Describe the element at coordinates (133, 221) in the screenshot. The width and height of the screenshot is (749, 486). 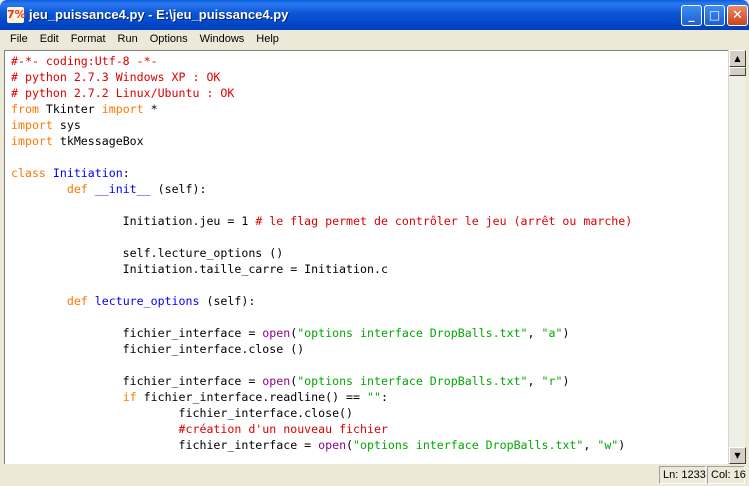
I see `code-token: Initiation.jeu = 1` at that location.